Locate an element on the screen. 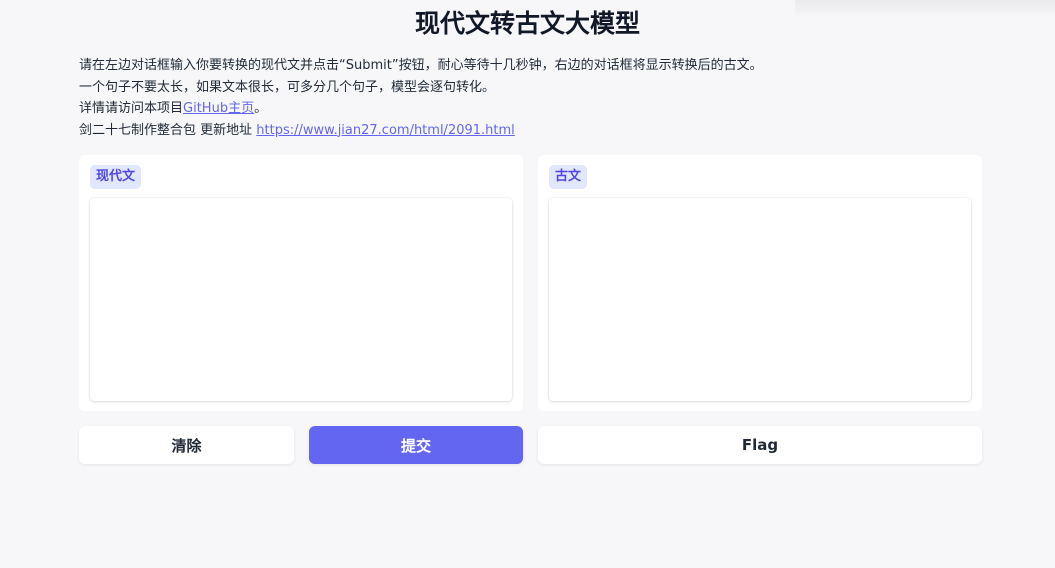 This screenshot has width=1055, height=568. page-title: 现代文转古文大模型 is located at coordinates (527, 23).